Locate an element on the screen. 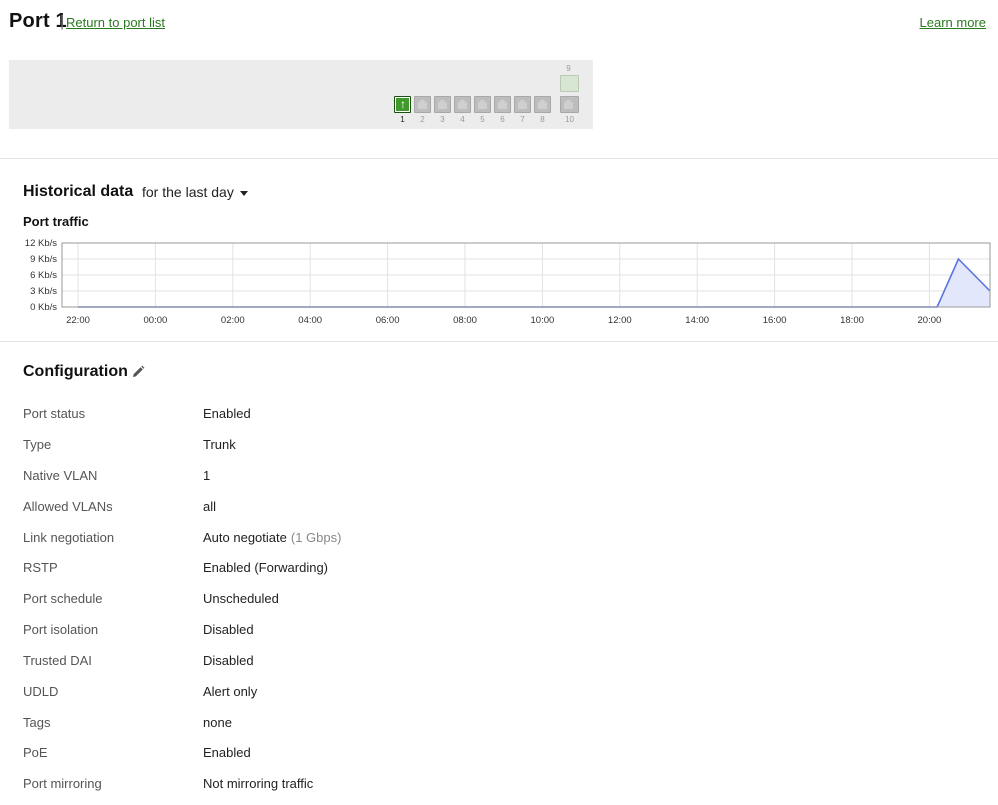 The image size is (998, 805). config-label: UDLD is located at coordinates (41, 691).